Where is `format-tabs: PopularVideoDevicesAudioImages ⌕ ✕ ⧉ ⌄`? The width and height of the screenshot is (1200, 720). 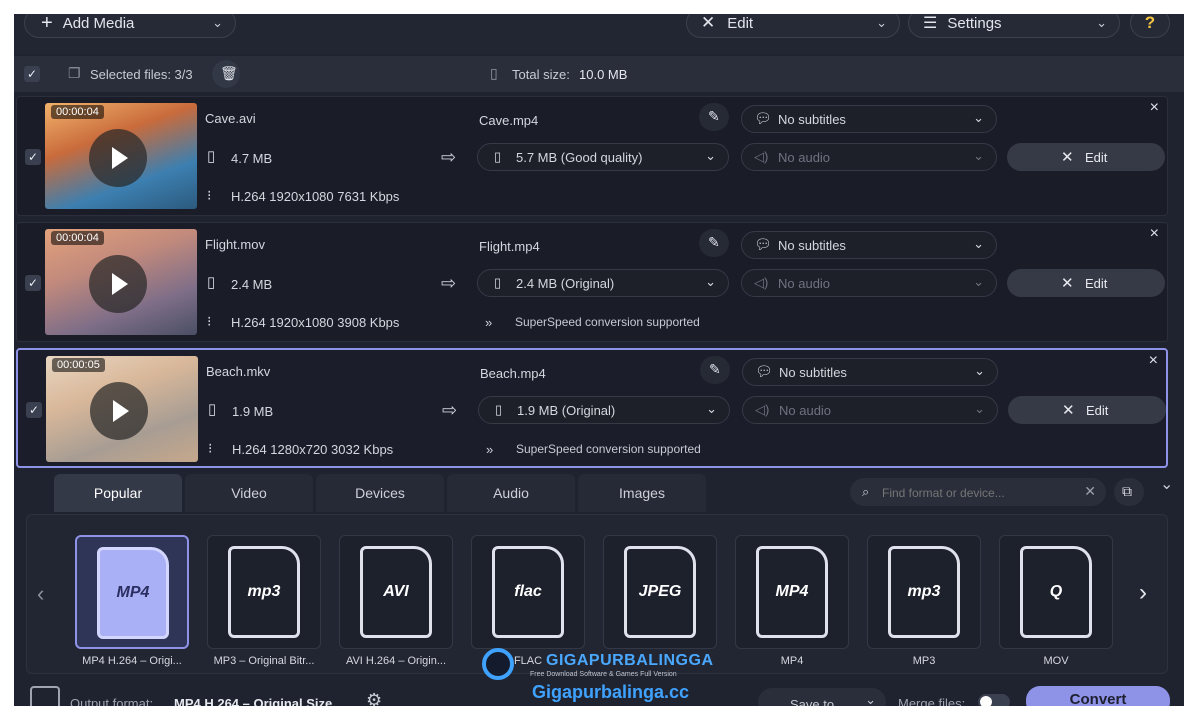
format-tabs: PopularVideoDevicesAudioImages ⌕ ✕ ⧉ ⌄ is located at coordinates (599, 494).